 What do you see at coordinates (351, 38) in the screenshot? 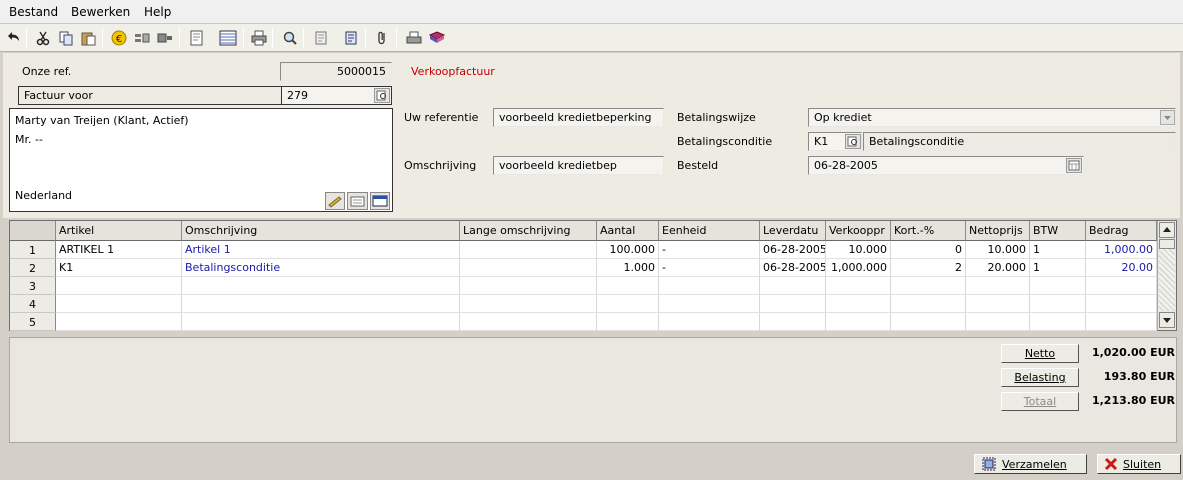
I see `document-icon` at bounding box center [351, 38].